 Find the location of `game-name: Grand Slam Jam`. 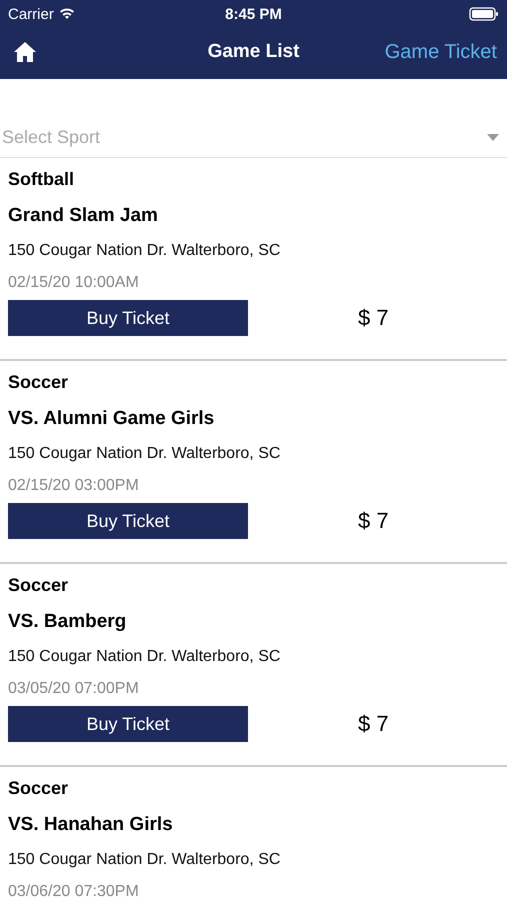

game-name: Grand Slam Jam is located at coordinates (83, 216).